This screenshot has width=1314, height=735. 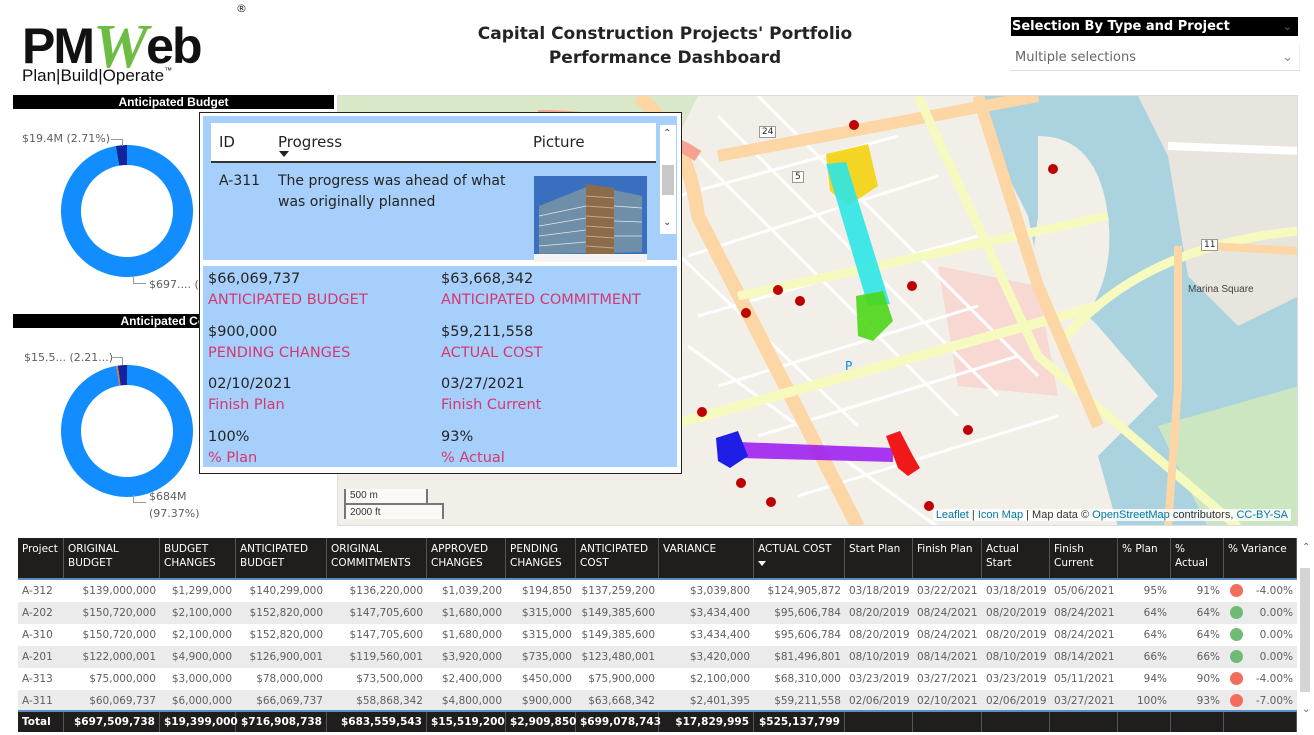 What do you see at coordinates (559, 142) in the screenshot?
I see `col-header-picture: Picture` at bounding box center [559, 142].